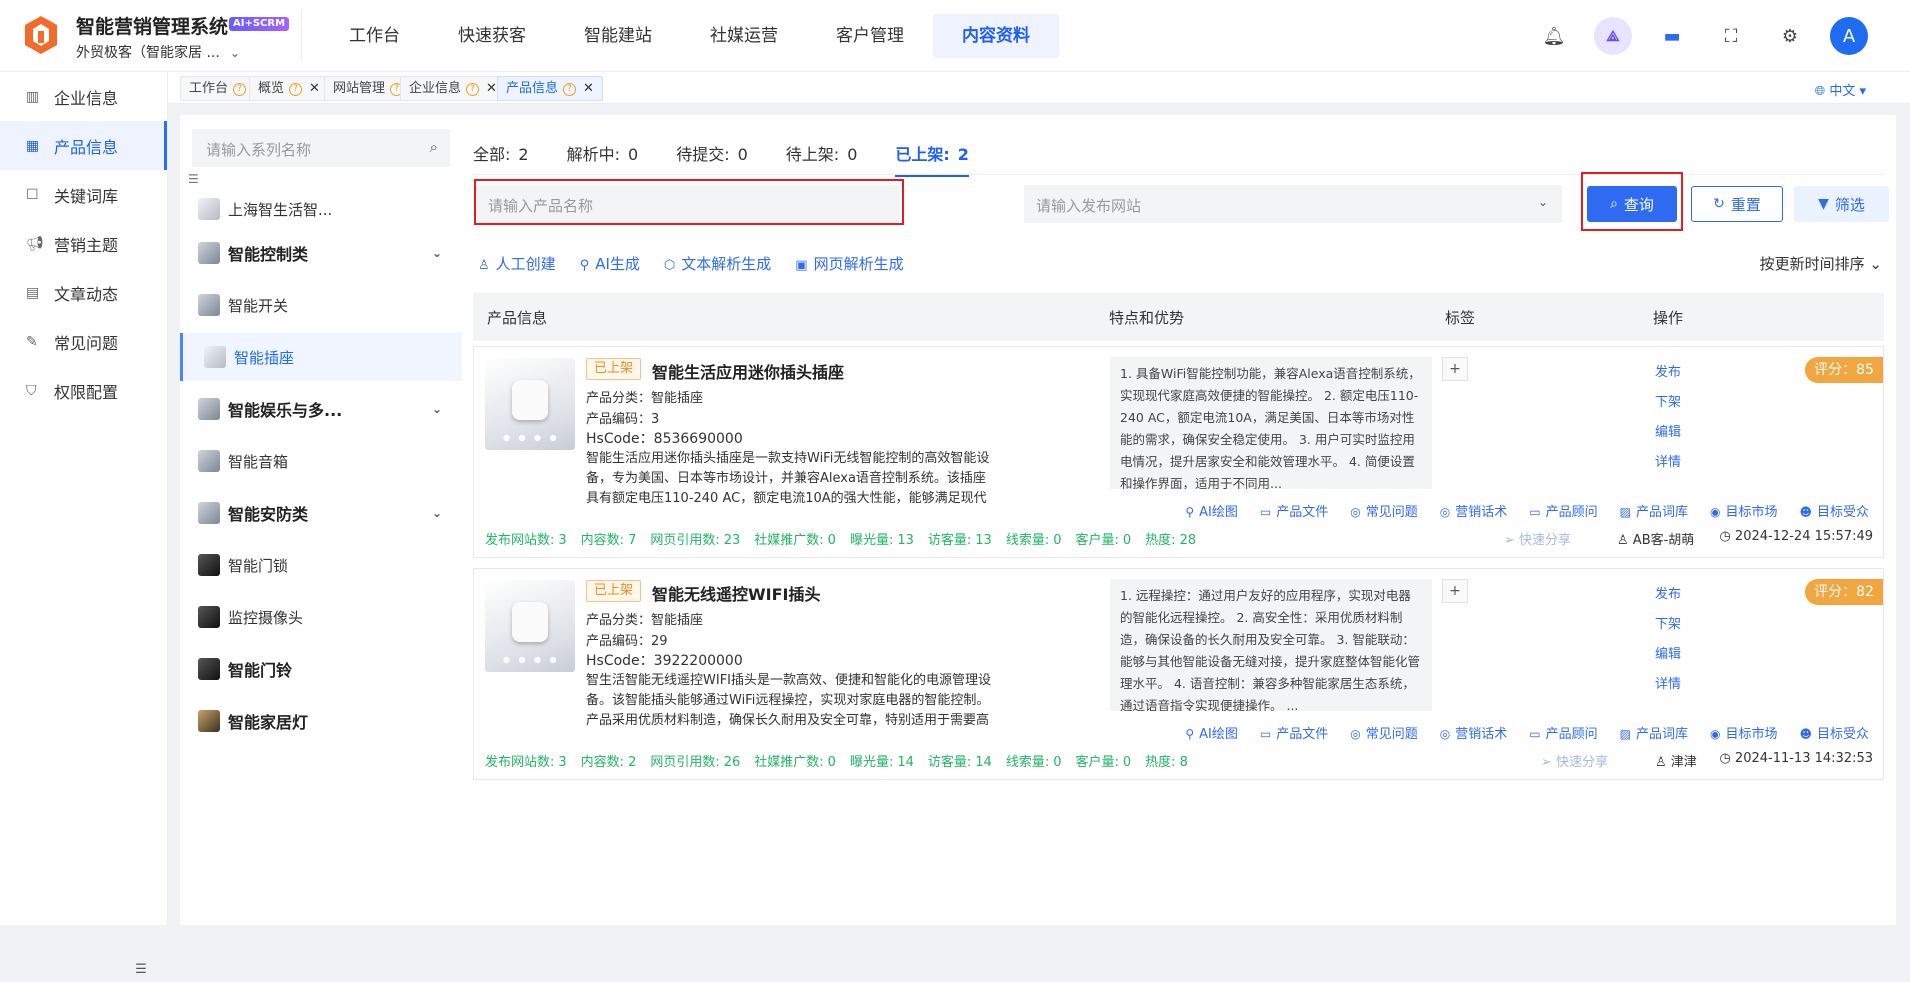  I want to click on reset-button: ↻ 重置, so click(1737, 204).